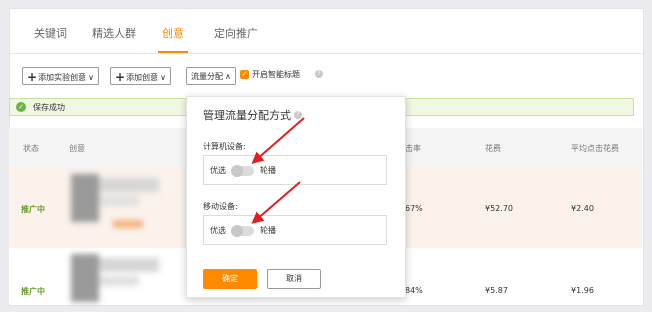 The width and height of the screenshot is (652, 312). I want to click on header-cost: 花费, so click(493, 148).